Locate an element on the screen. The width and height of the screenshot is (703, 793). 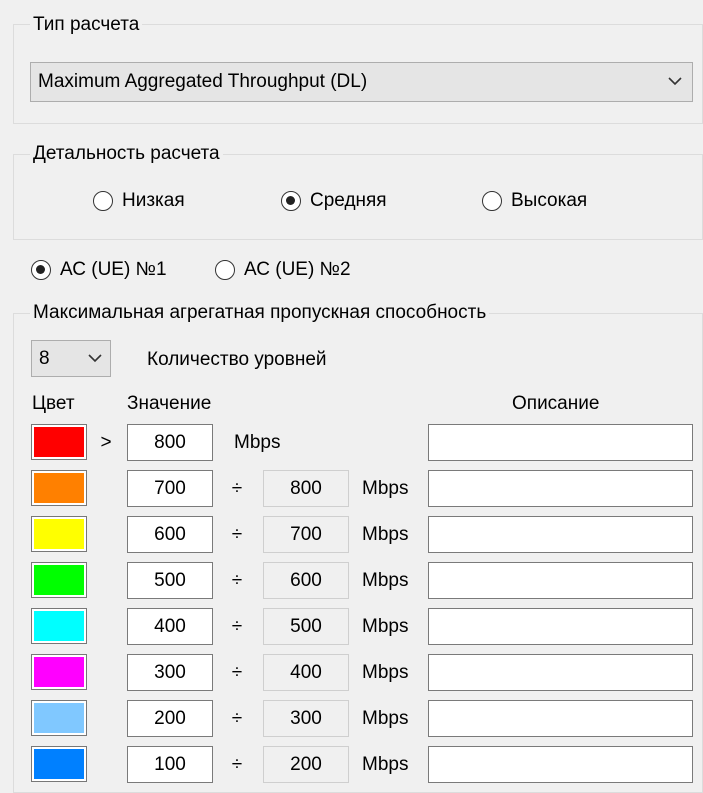
detail-radio-low: Низкая is located at coordinates (139, 201).